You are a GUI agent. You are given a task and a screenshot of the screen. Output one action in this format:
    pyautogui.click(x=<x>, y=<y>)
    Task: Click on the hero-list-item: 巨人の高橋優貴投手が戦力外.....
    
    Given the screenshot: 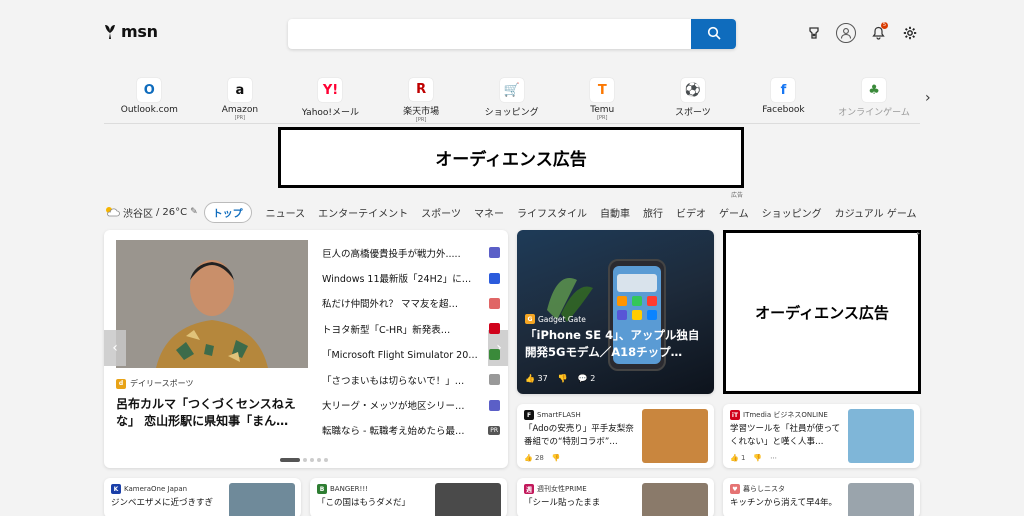 What is the action you would take?
    pyautogui.click(x=411, y=252)
    